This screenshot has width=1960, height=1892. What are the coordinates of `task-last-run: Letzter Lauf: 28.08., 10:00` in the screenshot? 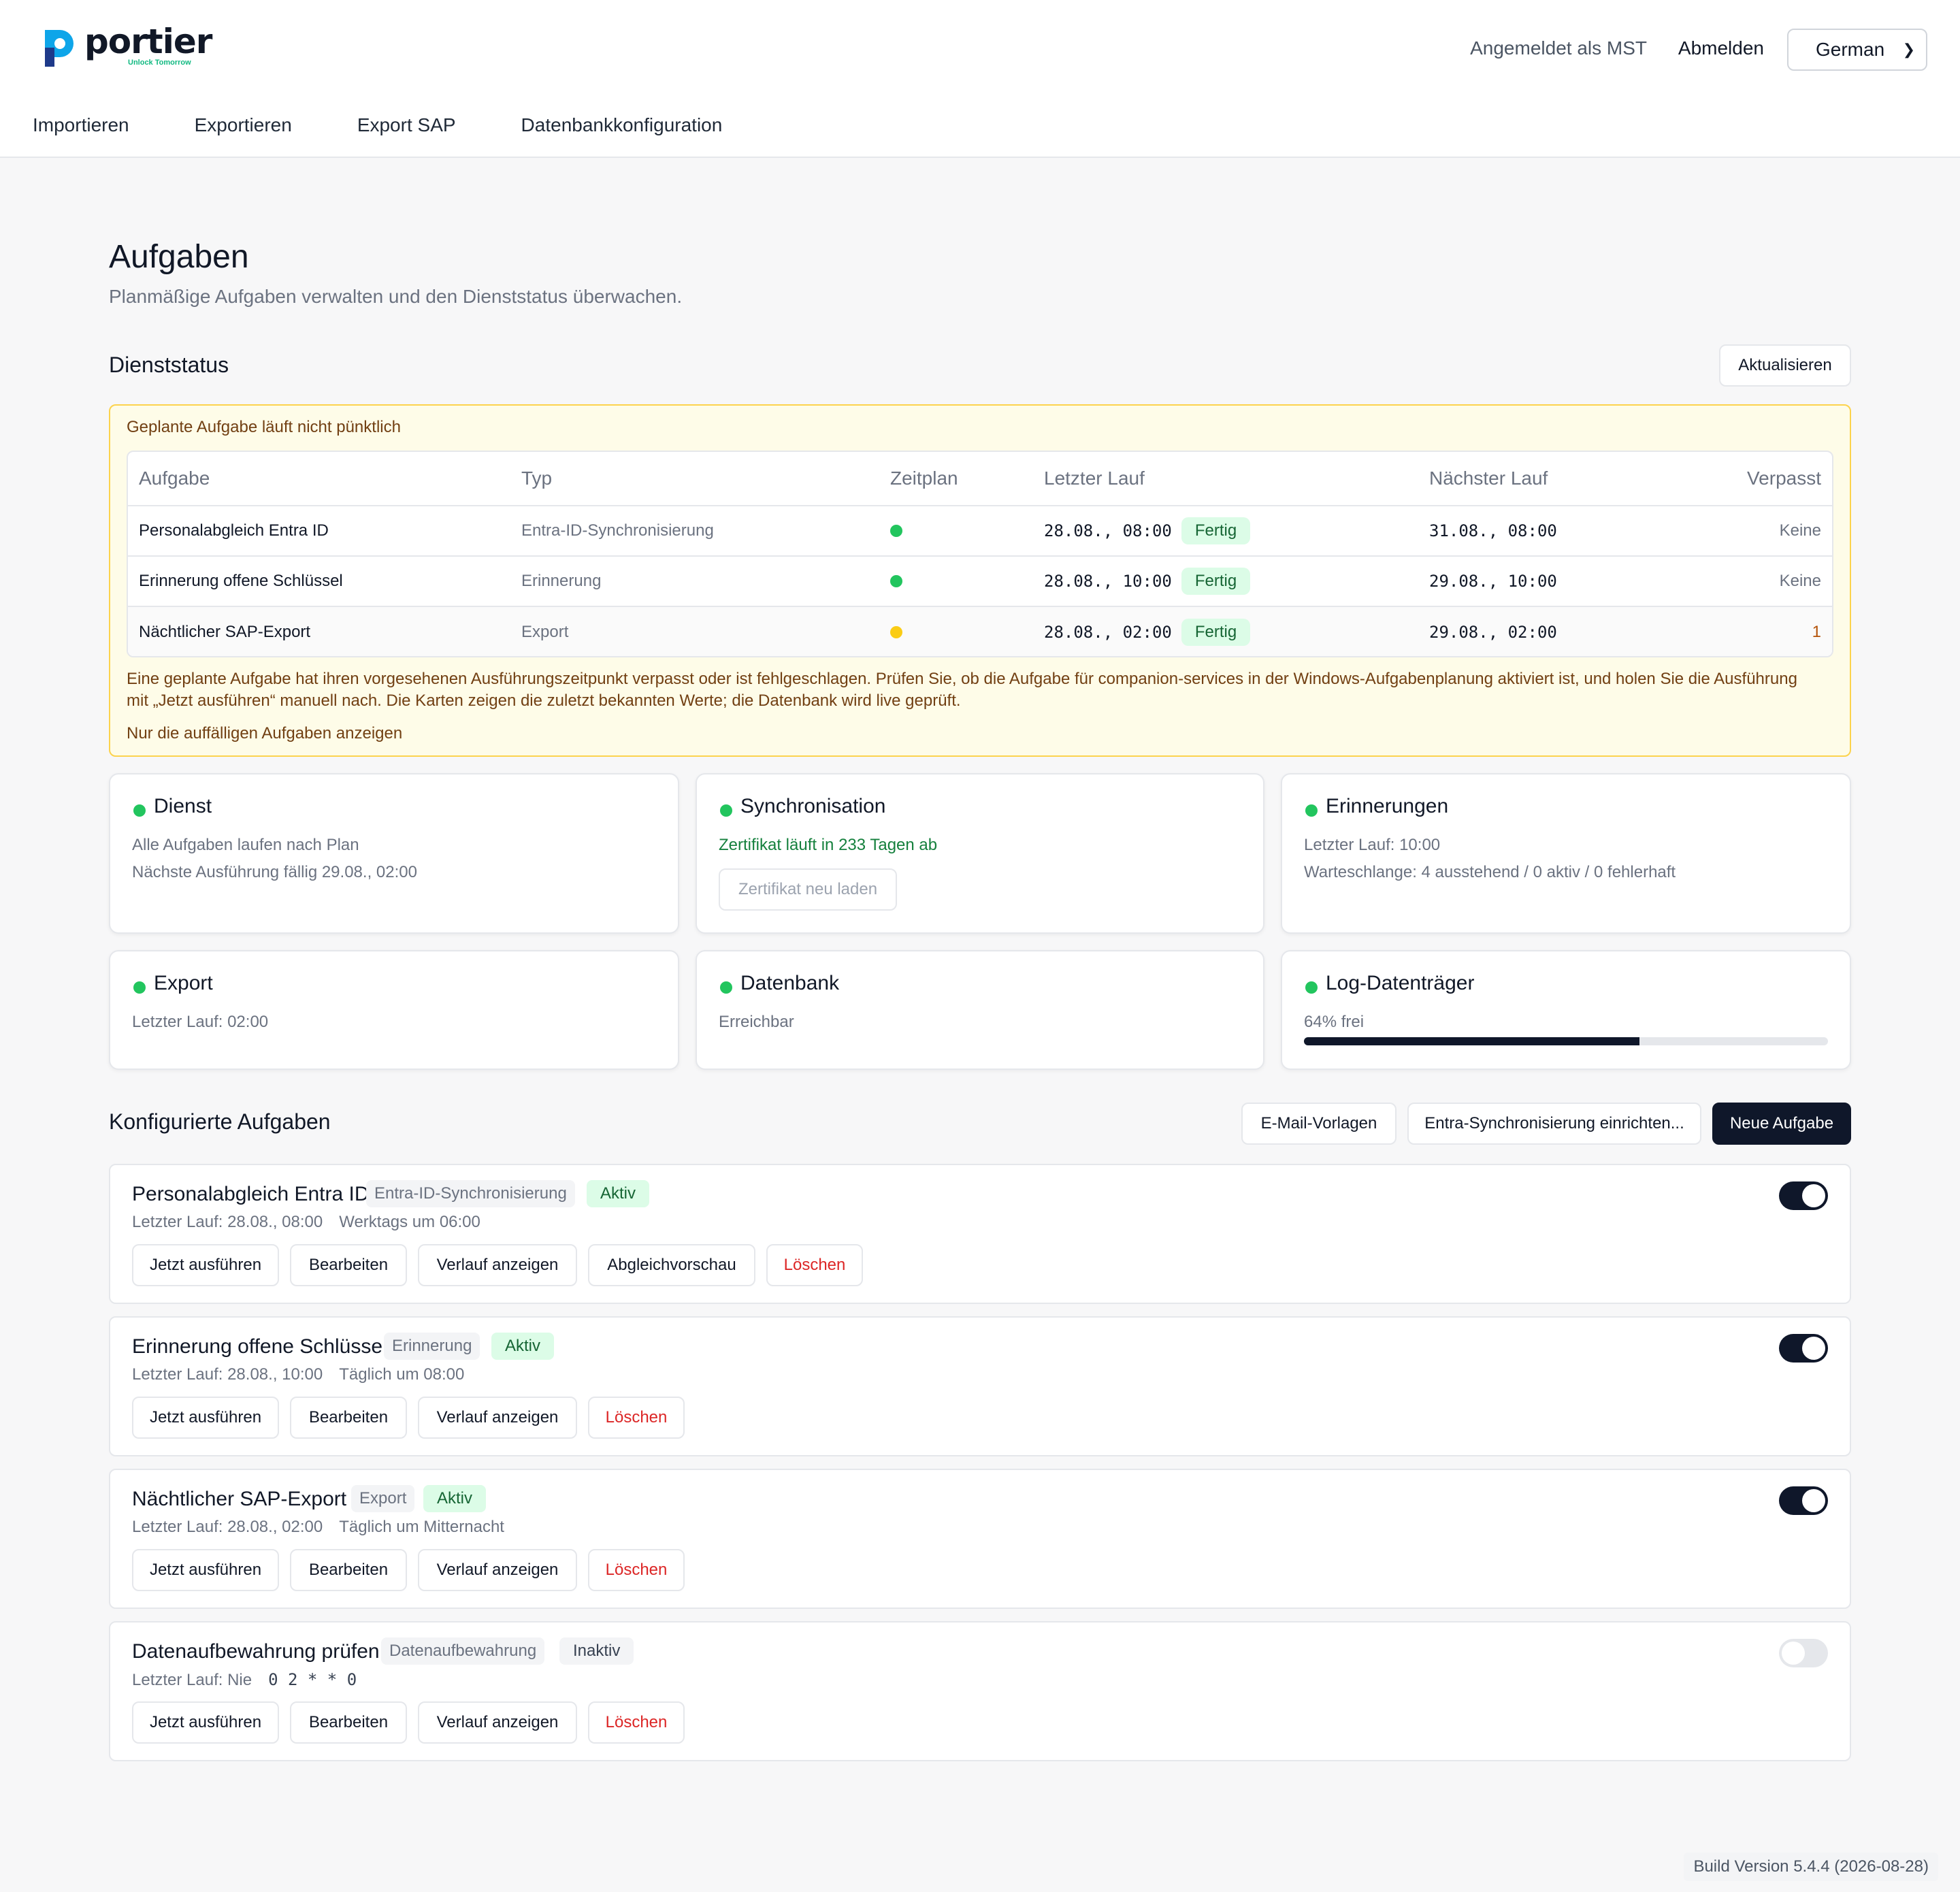 It's located at (227, 1374).